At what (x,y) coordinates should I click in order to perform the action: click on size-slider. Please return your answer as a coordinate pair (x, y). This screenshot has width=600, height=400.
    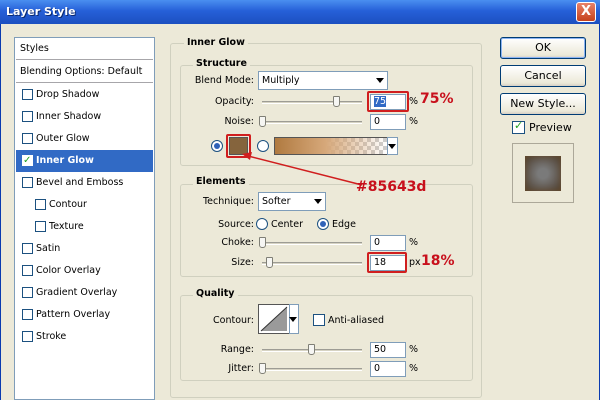
    Looking at the image, I should click on (312, 263).